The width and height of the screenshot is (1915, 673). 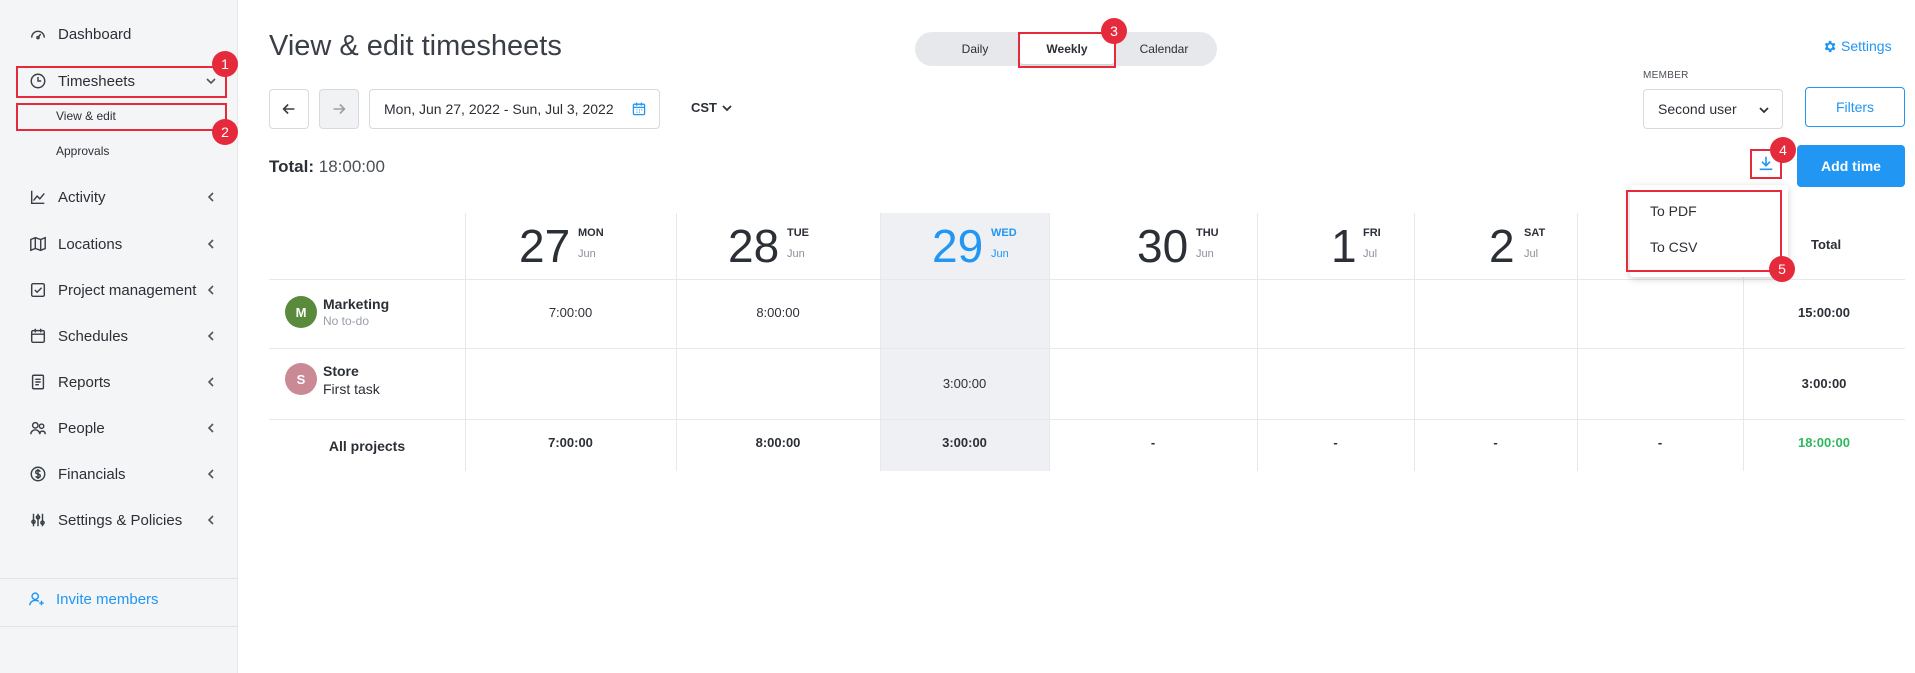 I want to click on view-daily-button: Daily, so click(x=975, y=49).